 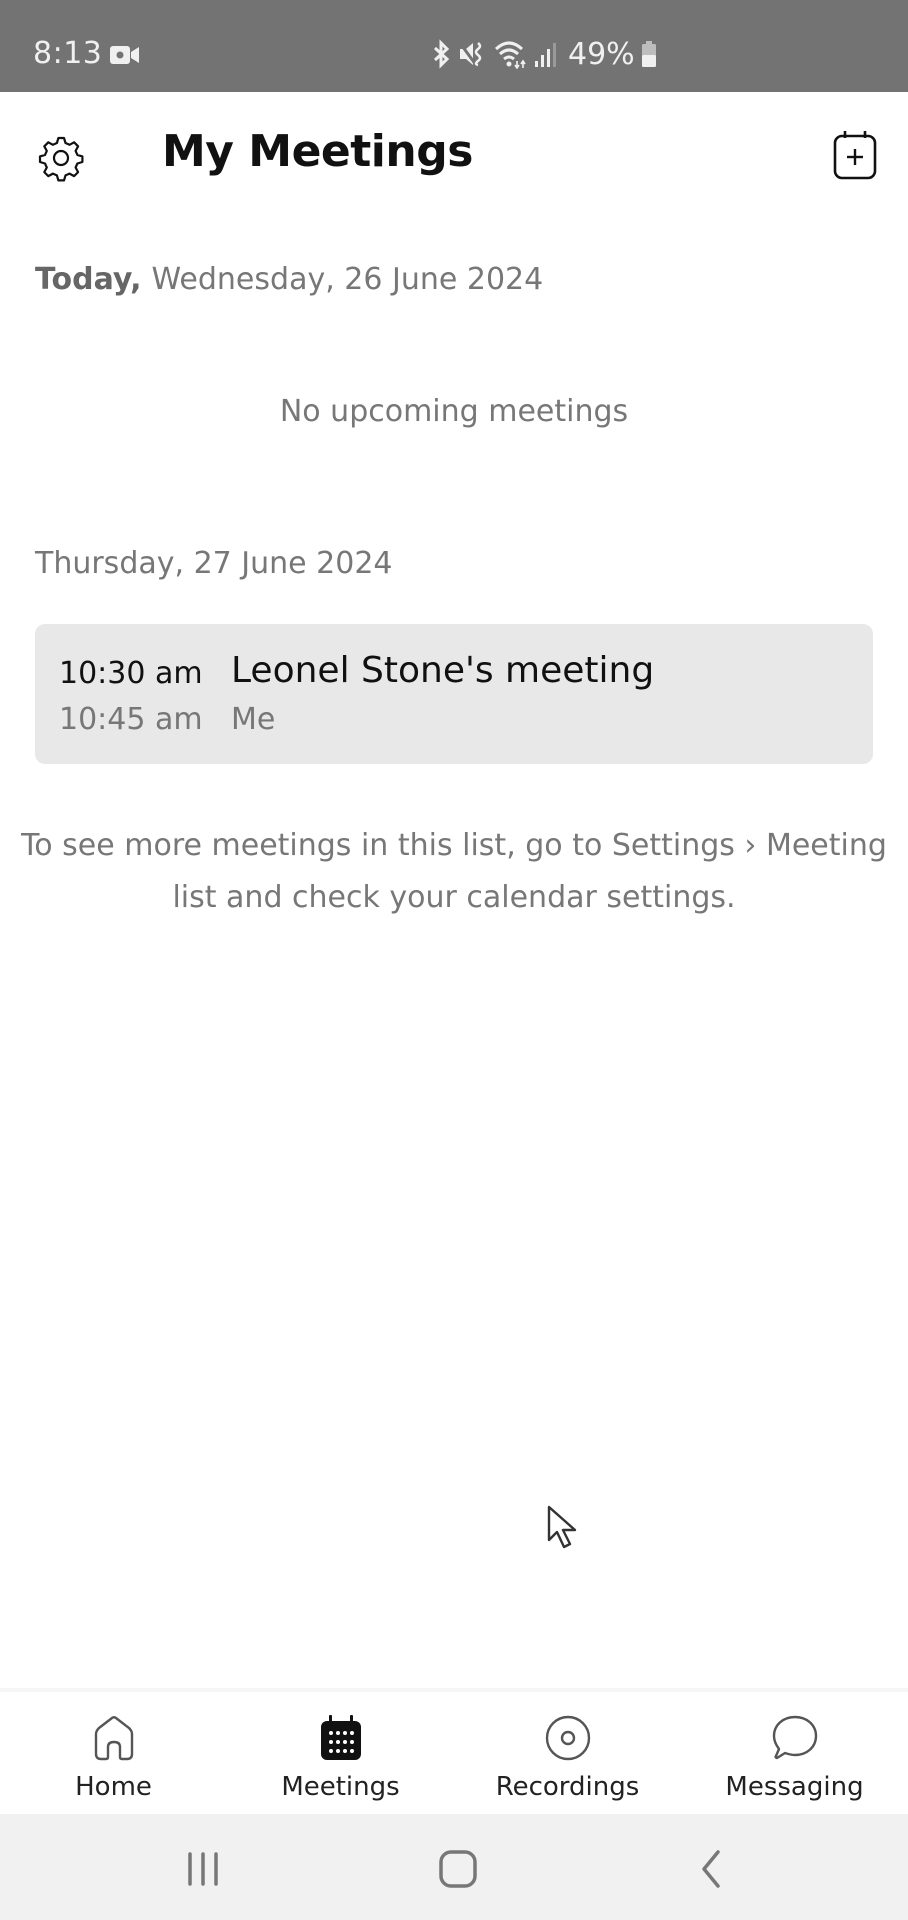 What do you see at coordinates (794, 1787) in the screenshot?
I see `nav-label-messaging: Messaging` at bounding box center [794, 1787].